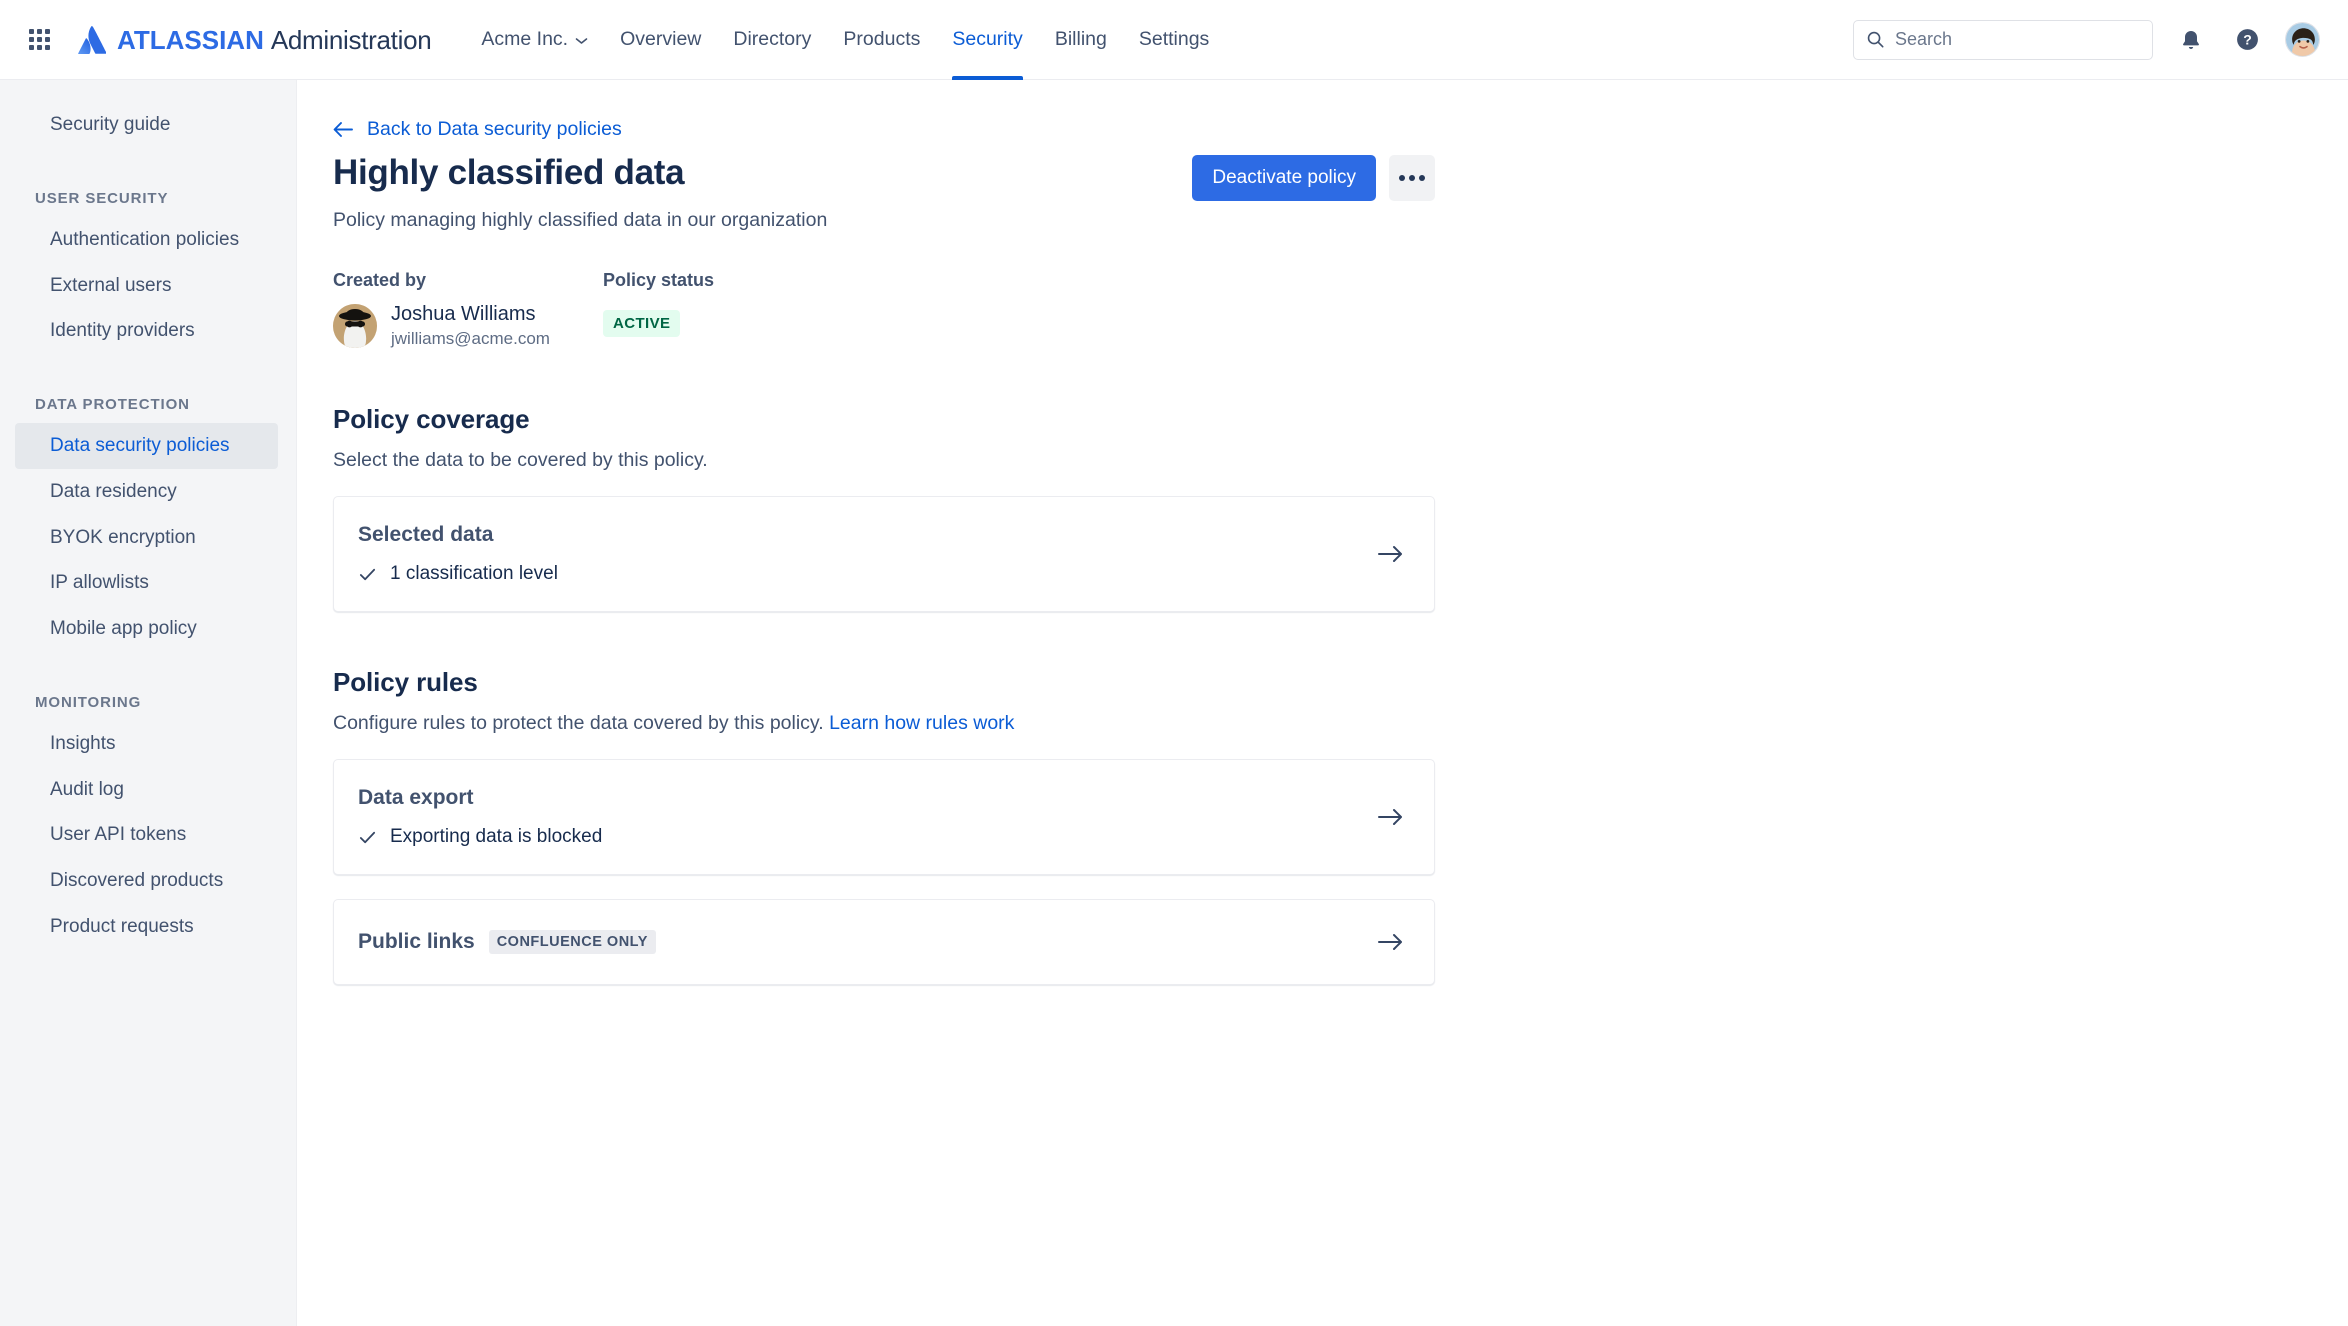 The height and width of the screenshot is (1326, 2348). What do you see at coordinates (2302, 39) in the screenshot?
I see `profile-avatar` at bounding box center [2302, 39].